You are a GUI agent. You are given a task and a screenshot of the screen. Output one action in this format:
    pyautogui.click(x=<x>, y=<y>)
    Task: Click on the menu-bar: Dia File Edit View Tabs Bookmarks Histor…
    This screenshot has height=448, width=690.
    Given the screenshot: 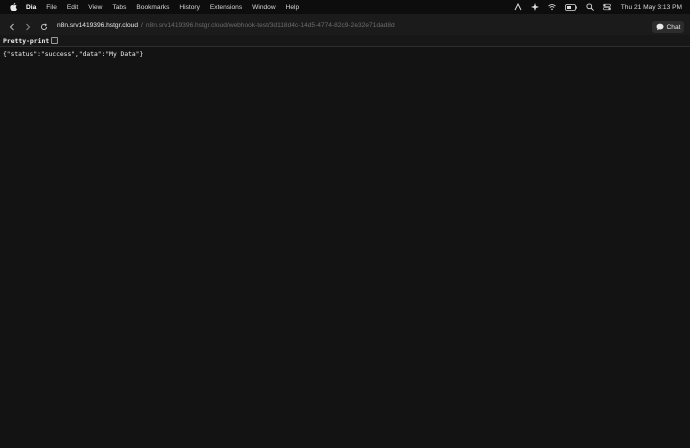 What is the action you would take?
    pyautogui.click(x=345, y=7)
    